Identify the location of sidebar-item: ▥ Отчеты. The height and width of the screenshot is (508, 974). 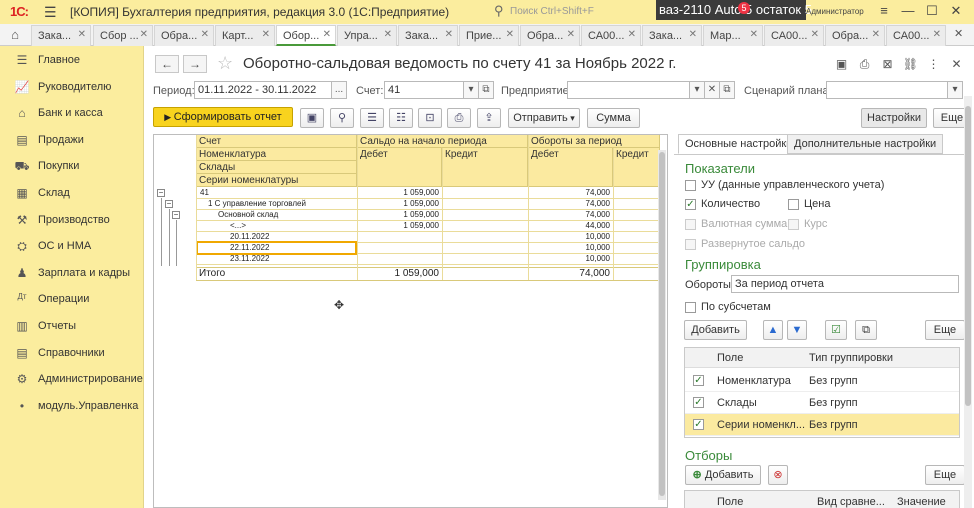
(72, 327).